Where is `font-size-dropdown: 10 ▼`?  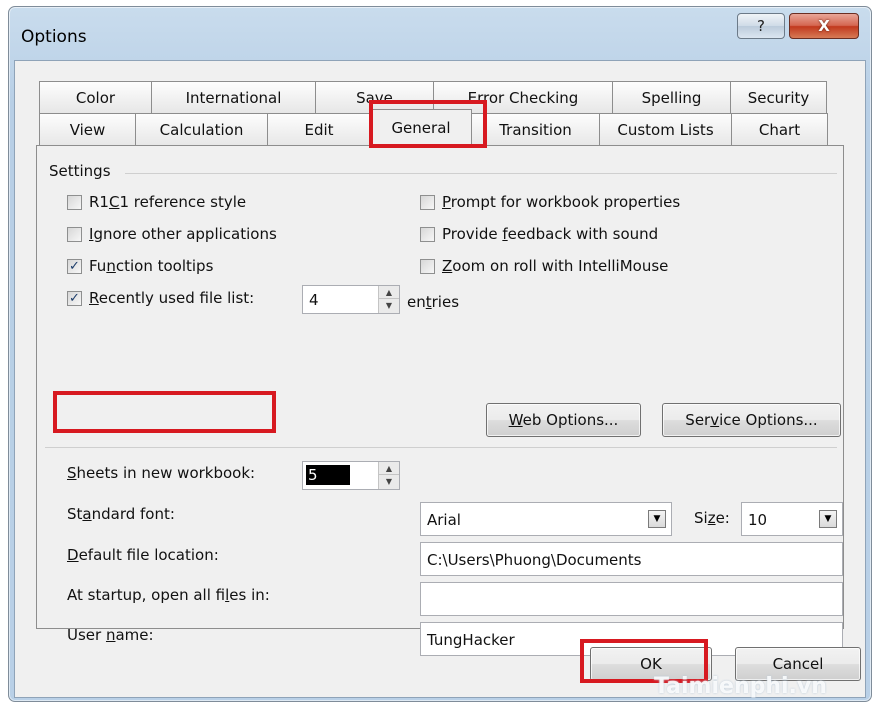 font-size-dropdown: 10 ▼ is located at coordinates (792, 519).